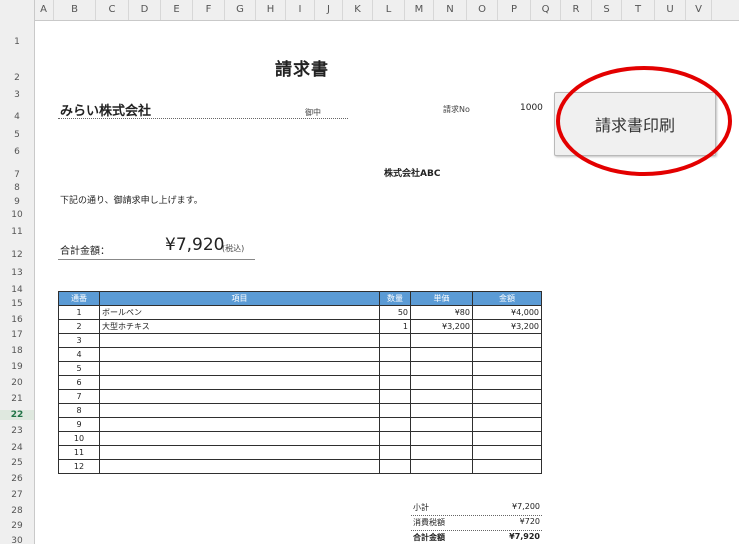  Describe the element at coordinates (75, 10) in the screenshot. I see `column-header-b: B` at that location.